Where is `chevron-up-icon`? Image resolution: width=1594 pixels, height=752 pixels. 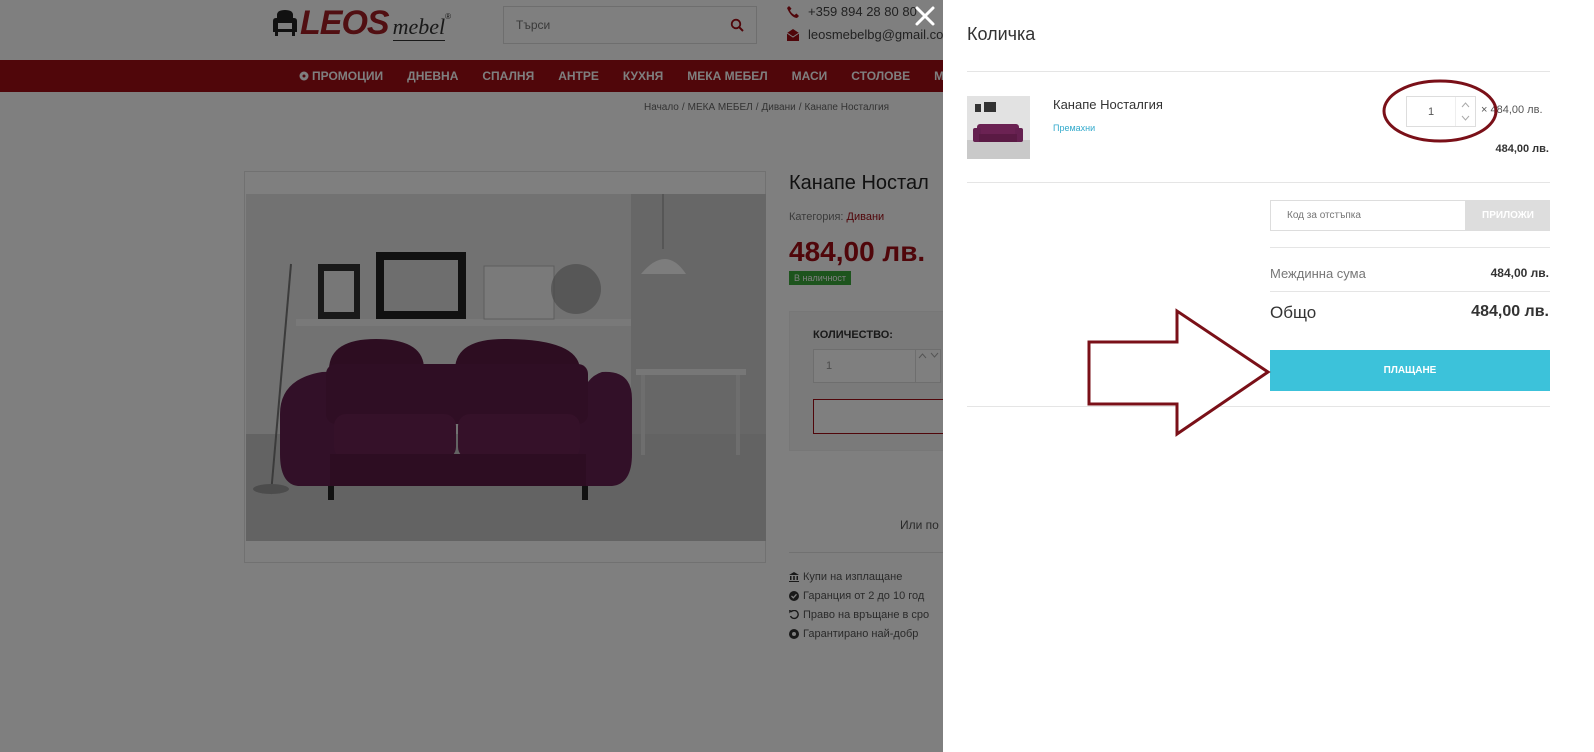 chevron-up-icon is located at coordinates (1465, 105).